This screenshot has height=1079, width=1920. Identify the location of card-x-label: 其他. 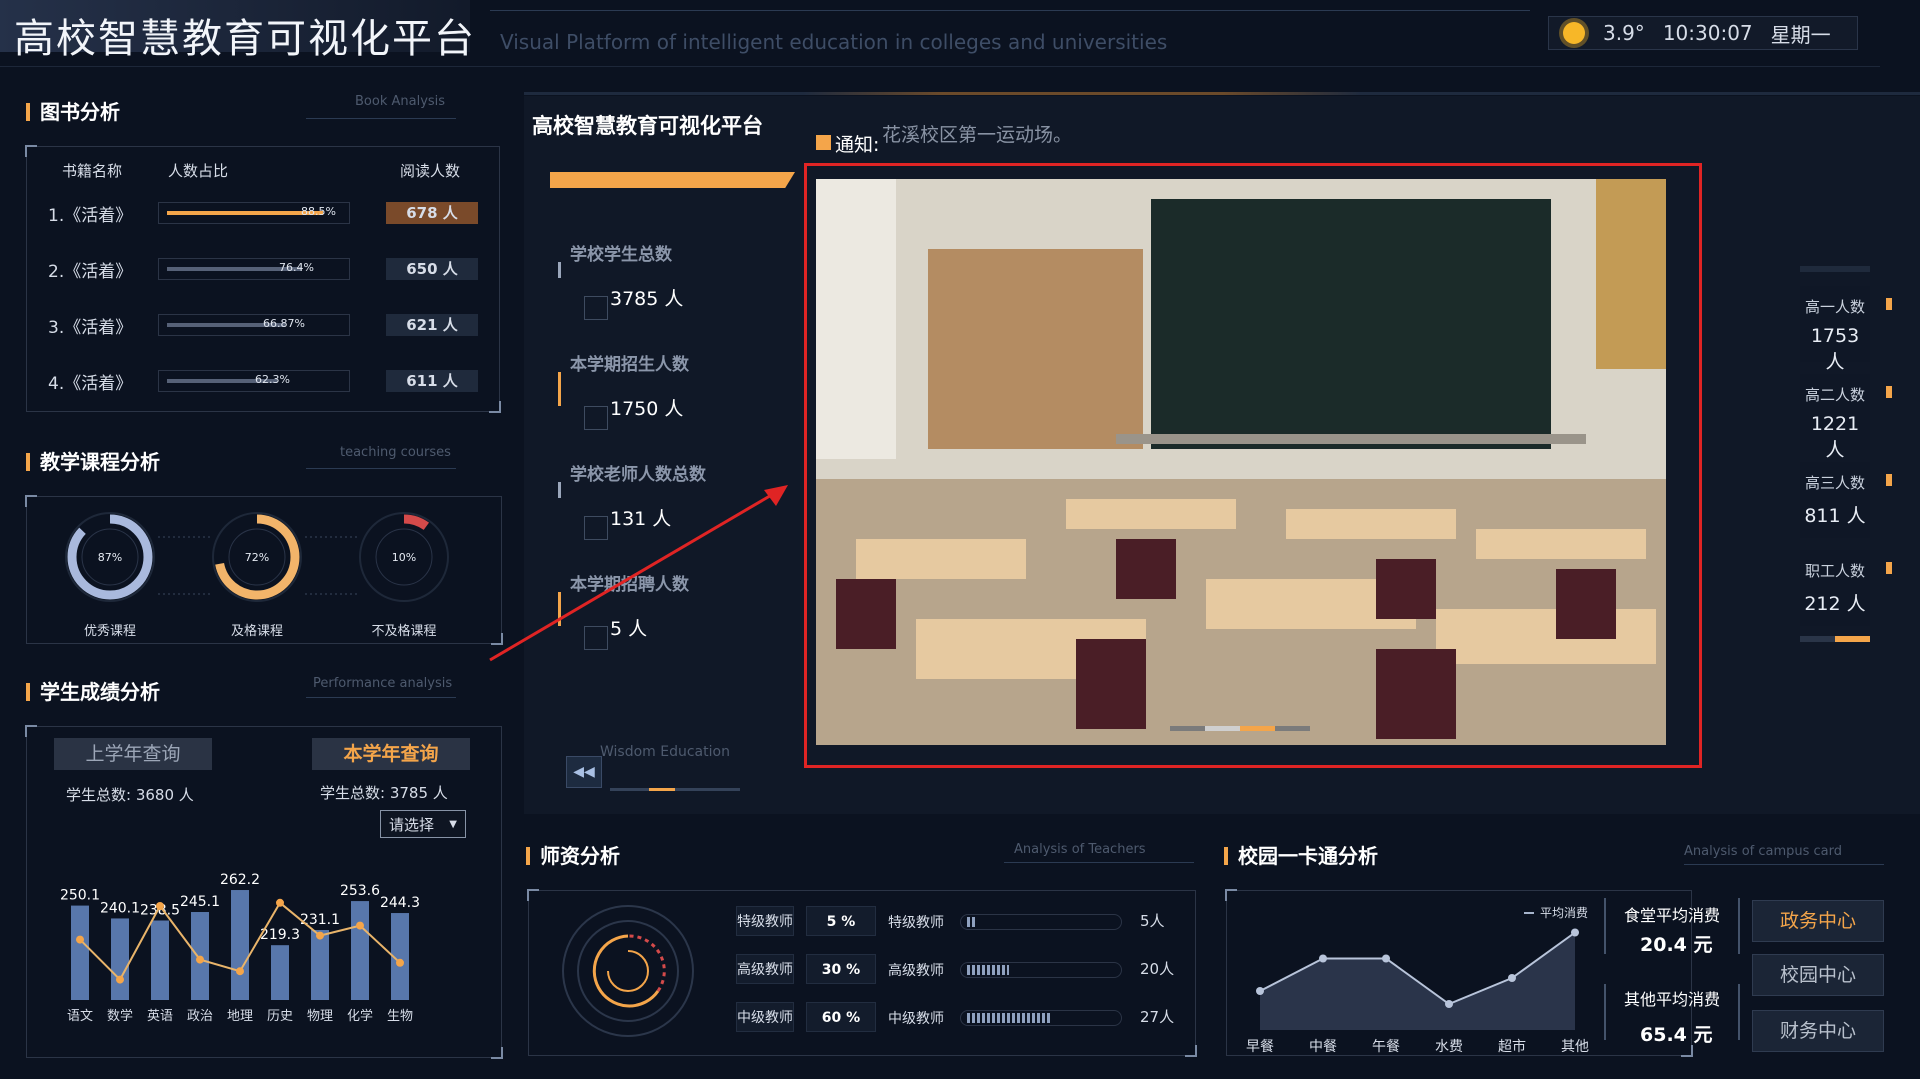
(1575, 1047).